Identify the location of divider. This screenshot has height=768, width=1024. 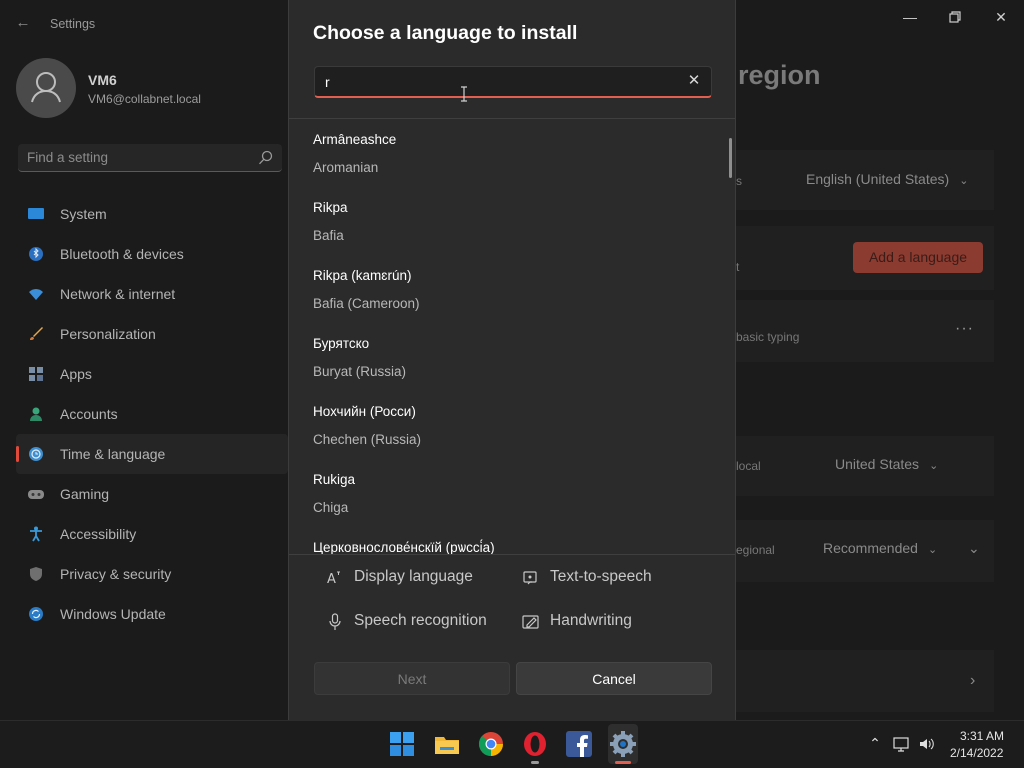
(512, 554).